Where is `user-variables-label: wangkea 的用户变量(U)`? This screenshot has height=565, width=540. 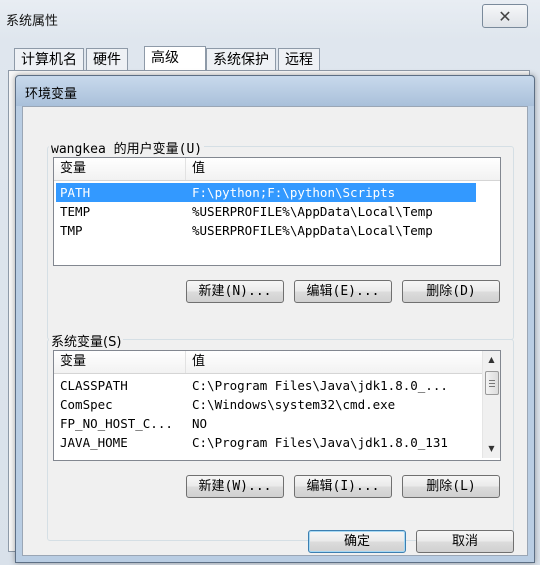
user-variables-label: wangkea 的用户变量(U) is located at coordinates (127, 147).